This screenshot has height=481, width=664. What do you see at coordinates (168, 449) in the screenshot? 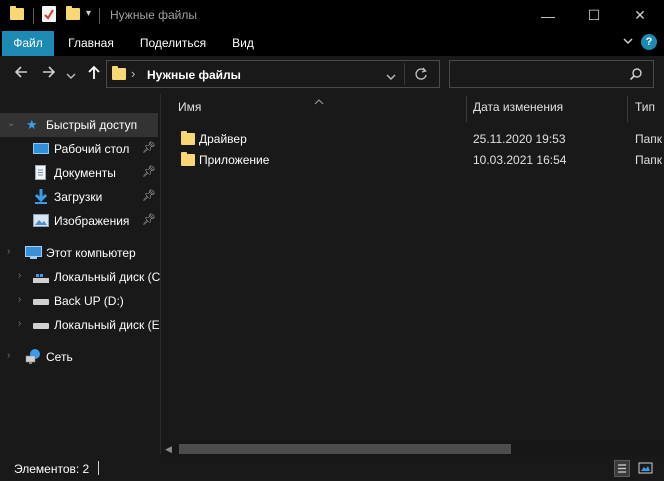
I see `scroll-left-icon: ◀` at bounding box center [168, 449].